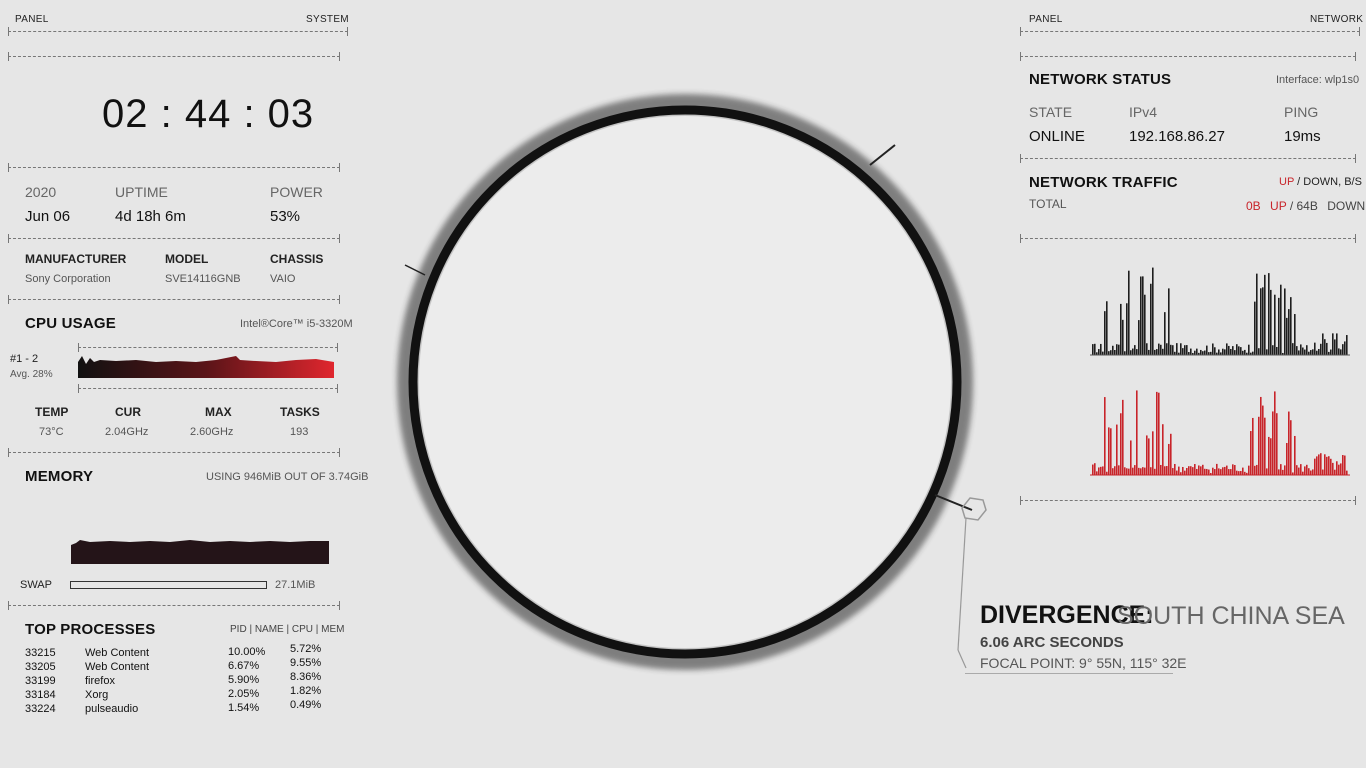  What do you see at coordinates (297, 259) in the screenshot?
I see `chassis-label: CHASSIS` at bounding box center [297, 259].